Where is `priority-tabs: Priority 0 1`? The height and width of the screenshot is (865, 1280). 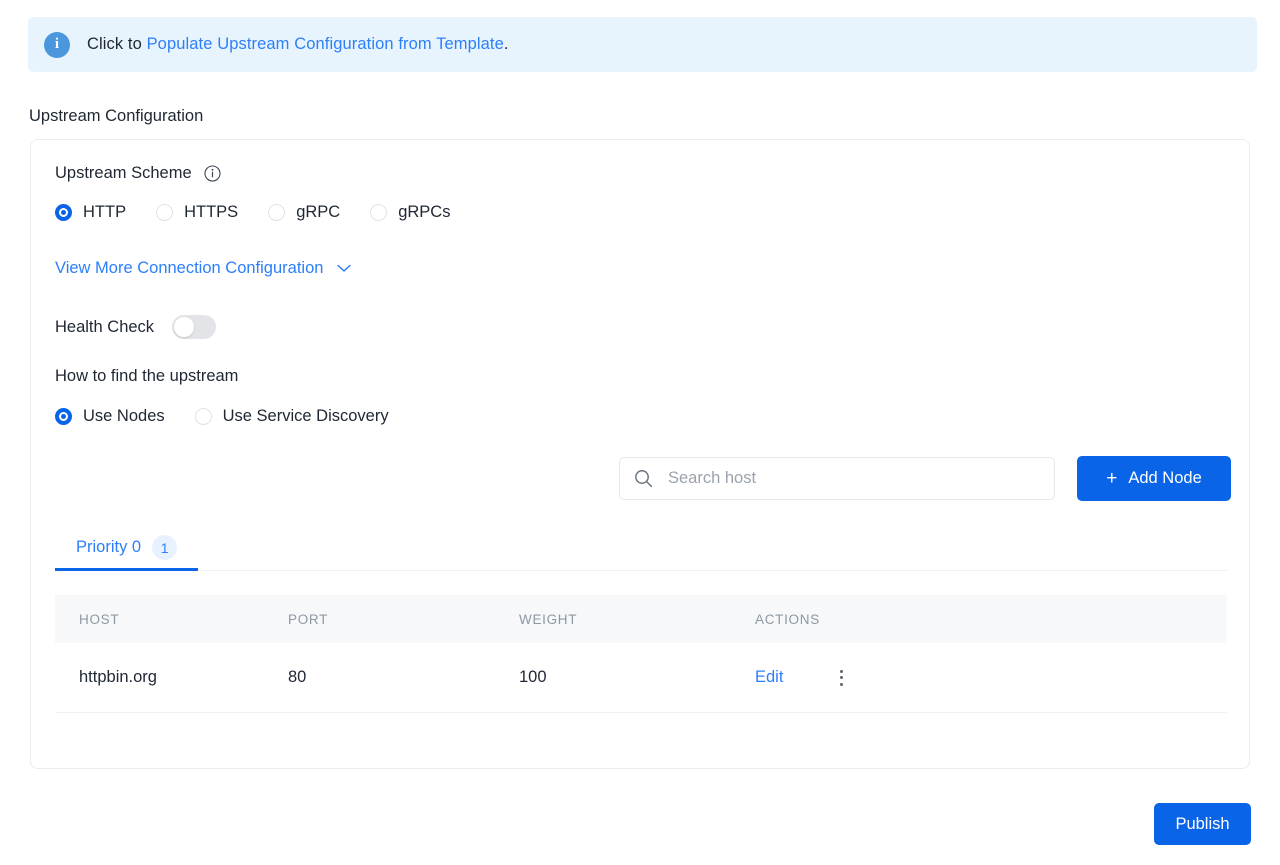 priority-tabs: Priority 0 1 is located at coordinates (641, 548).